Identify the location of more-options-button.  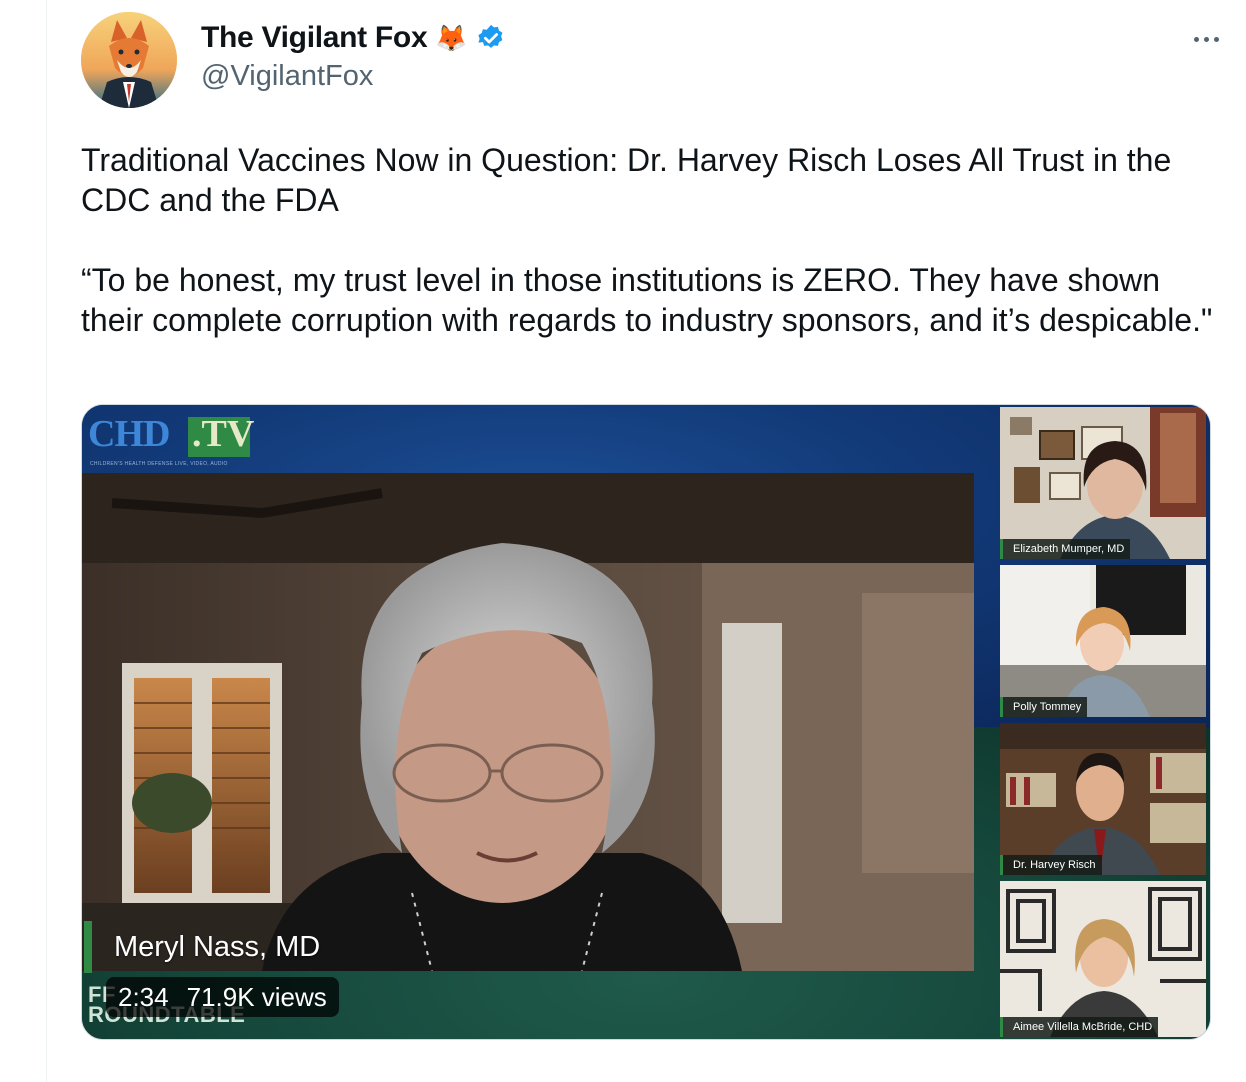
(1206, 39).